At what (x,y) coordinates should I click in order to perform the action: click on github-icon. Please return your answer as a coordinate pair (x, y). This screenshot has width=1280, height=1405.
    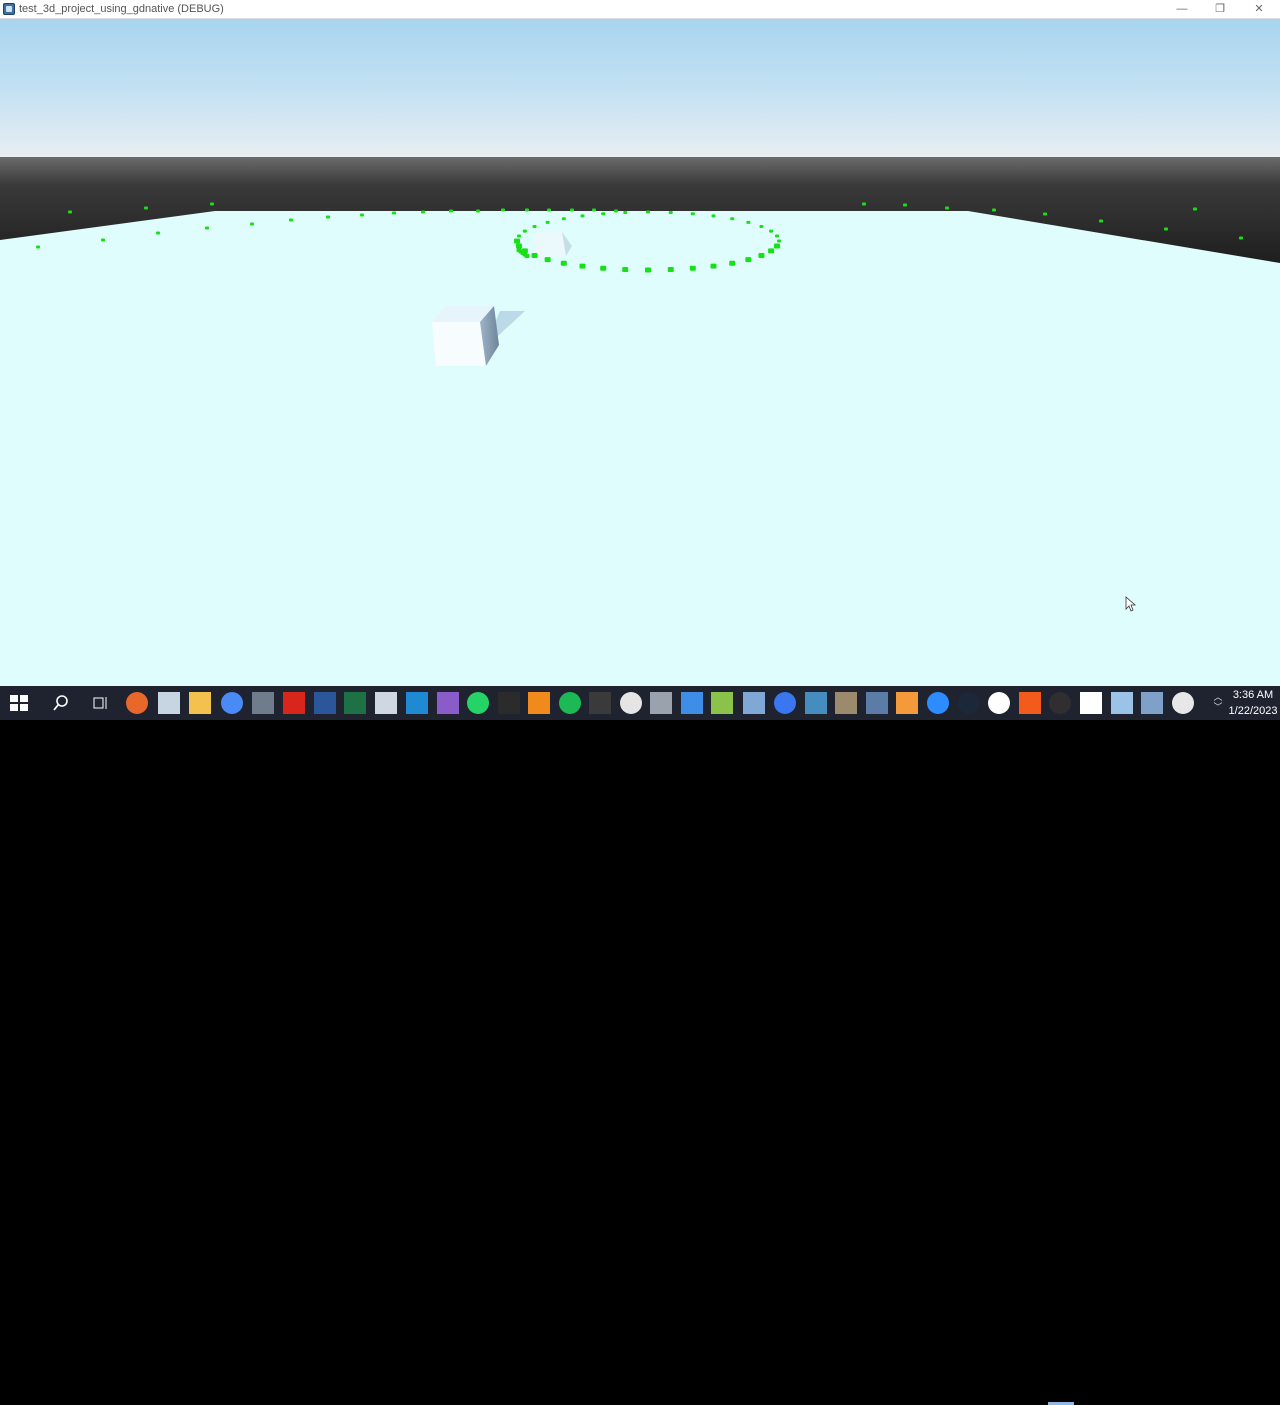
    Looking at the image, I should click on (999, 703).